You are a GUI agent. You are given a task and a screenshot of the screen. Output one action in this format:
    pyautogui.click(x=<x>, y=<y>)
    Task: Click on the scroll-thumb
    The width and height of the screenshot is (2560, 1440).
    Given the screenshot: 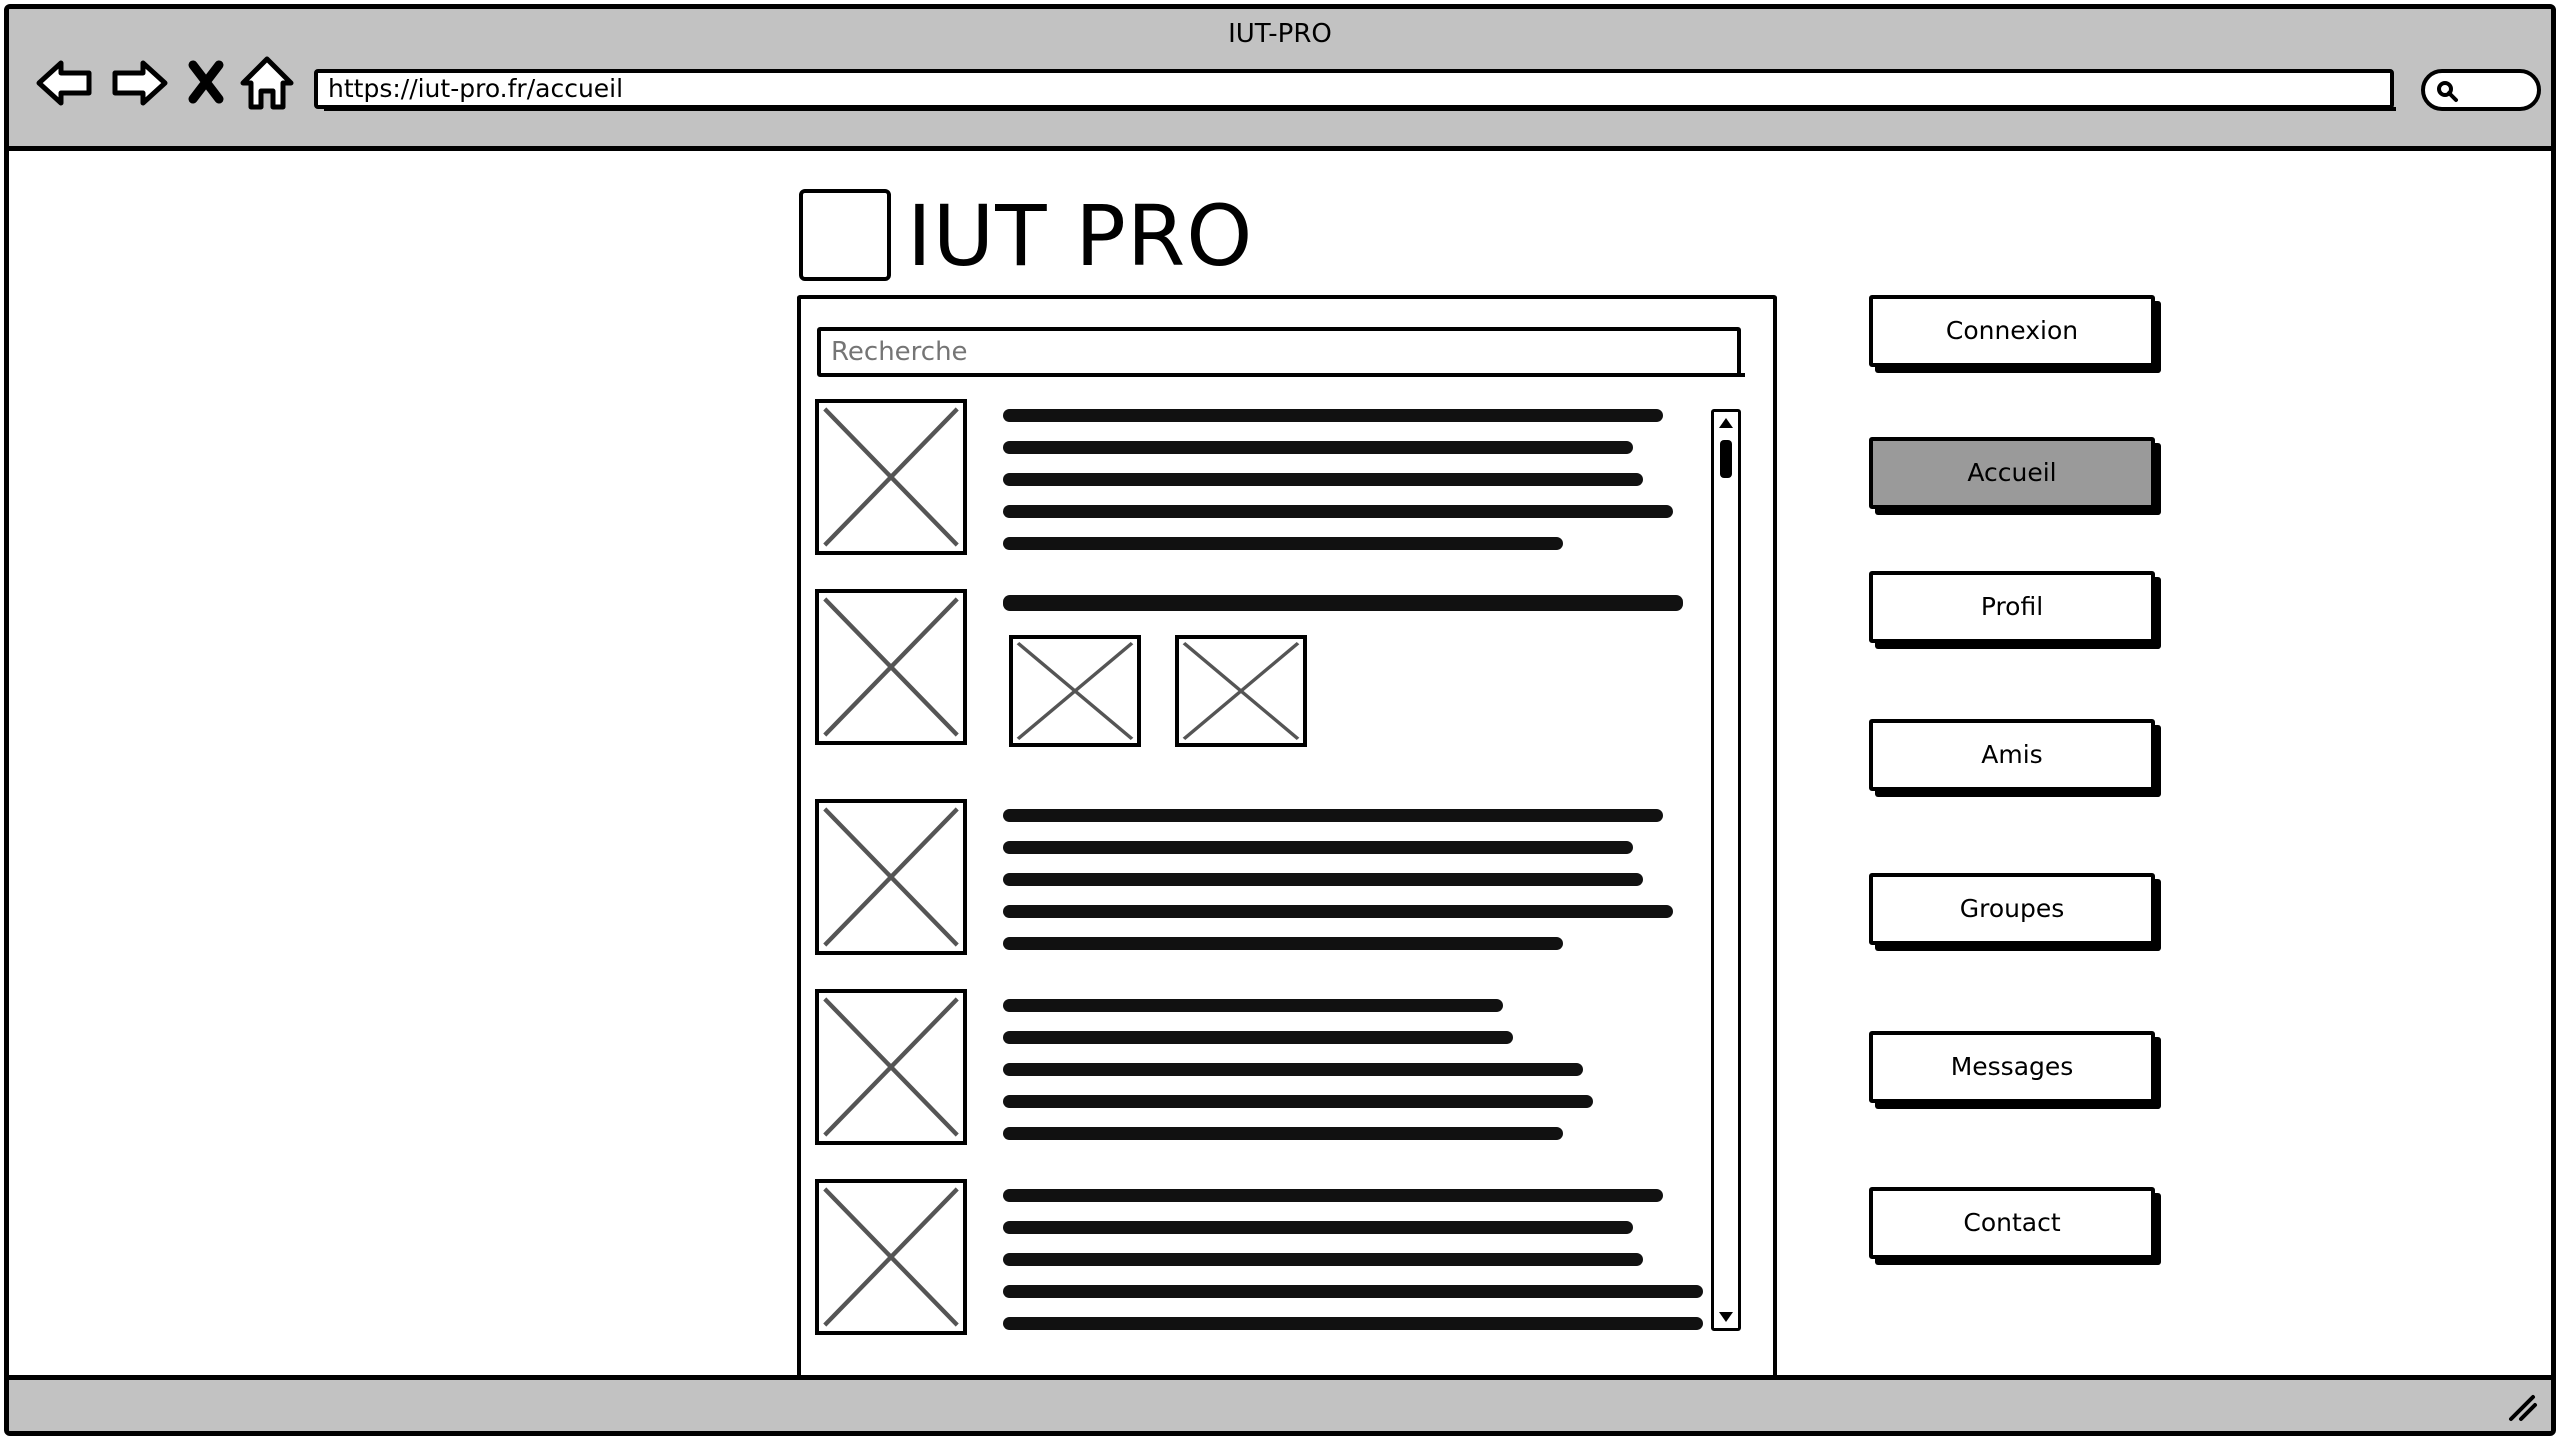 What is the action you would take?
    pyautogui.click(x=1726, y=459)
    